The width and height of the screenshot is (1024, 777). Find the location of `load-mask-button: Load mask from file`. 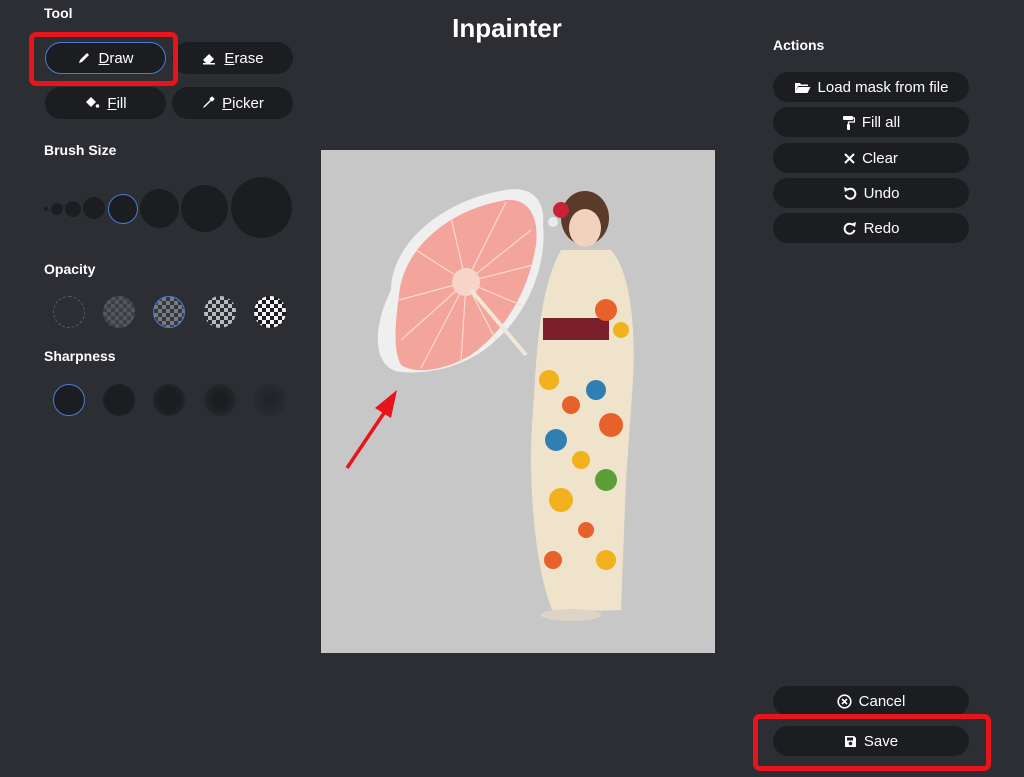

load-mask-button: Load mask from file is located at coordinates (871, 87).